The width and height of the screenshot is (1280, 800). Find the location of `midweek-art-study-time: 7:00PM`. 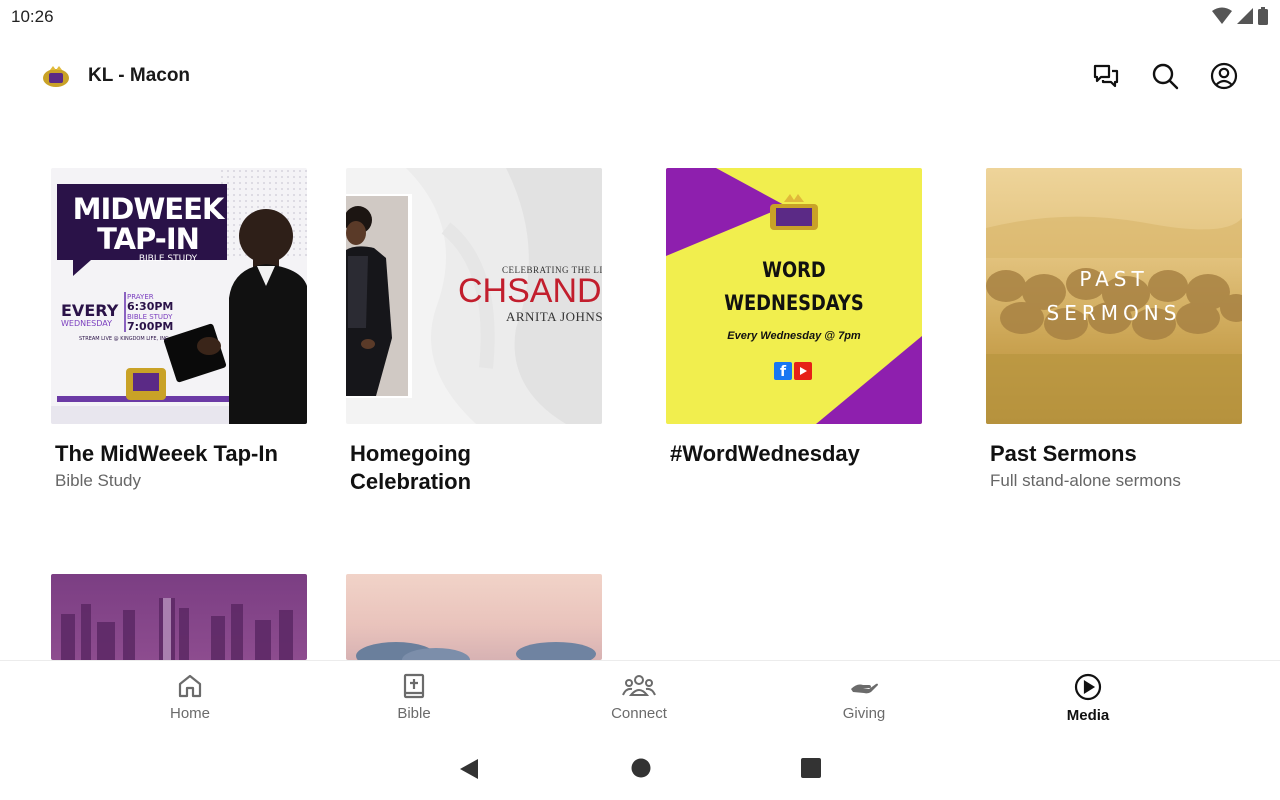

midweek-art-study-time: 7:00PM is located at coordinates (150, 326).